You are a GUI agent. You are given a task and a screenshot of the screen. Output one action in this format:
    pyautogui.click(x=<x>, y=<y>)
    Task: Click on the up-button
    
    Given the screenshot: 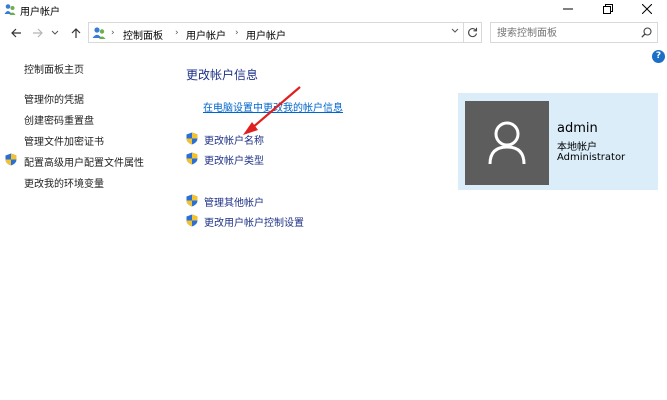 What is the action you would take?
    pyautogui.click(x=76, y=33)
    